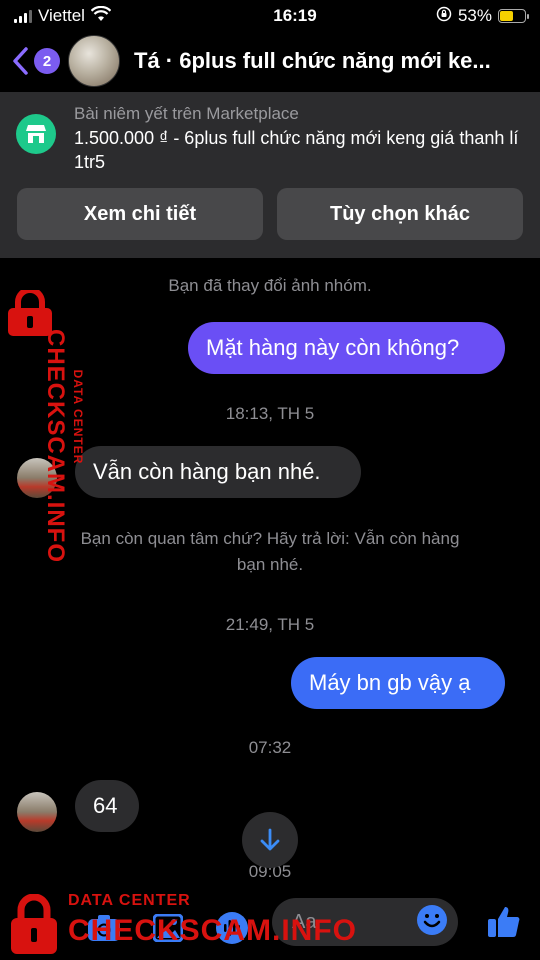  Describe the element at coordinates (513, 16) in the screenshot. I see `battery-icon` at that location.